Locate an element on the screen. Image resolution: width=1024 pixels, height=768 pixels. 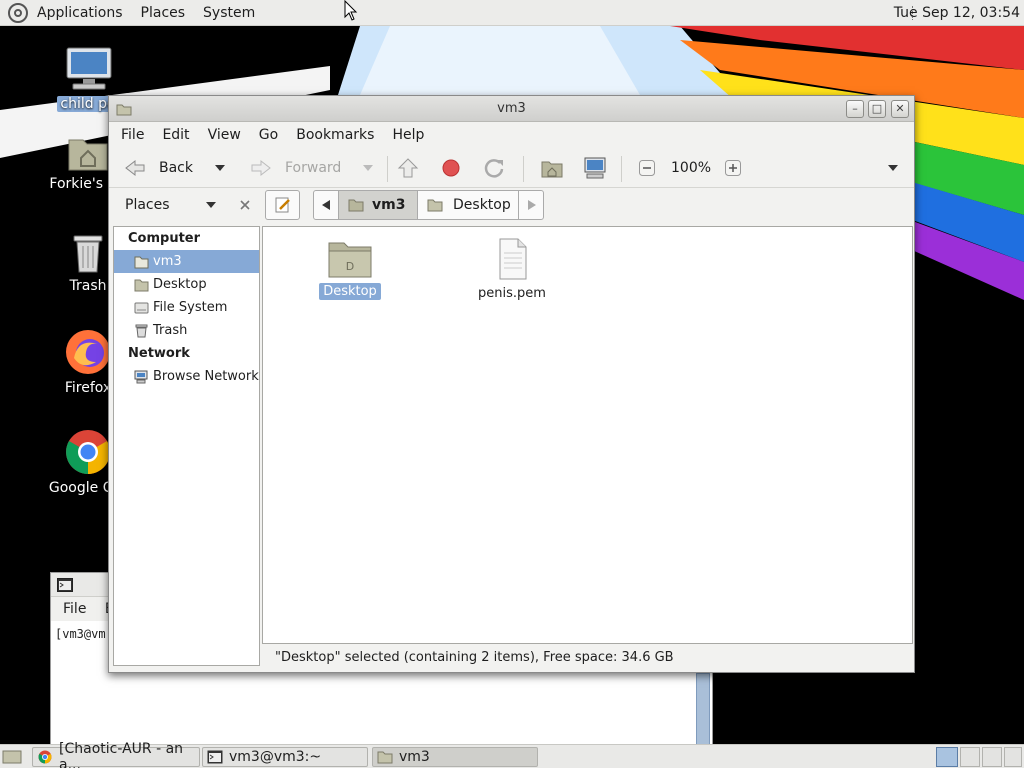
path-crumb-label: Desktop is located at coordinates (482, 205).